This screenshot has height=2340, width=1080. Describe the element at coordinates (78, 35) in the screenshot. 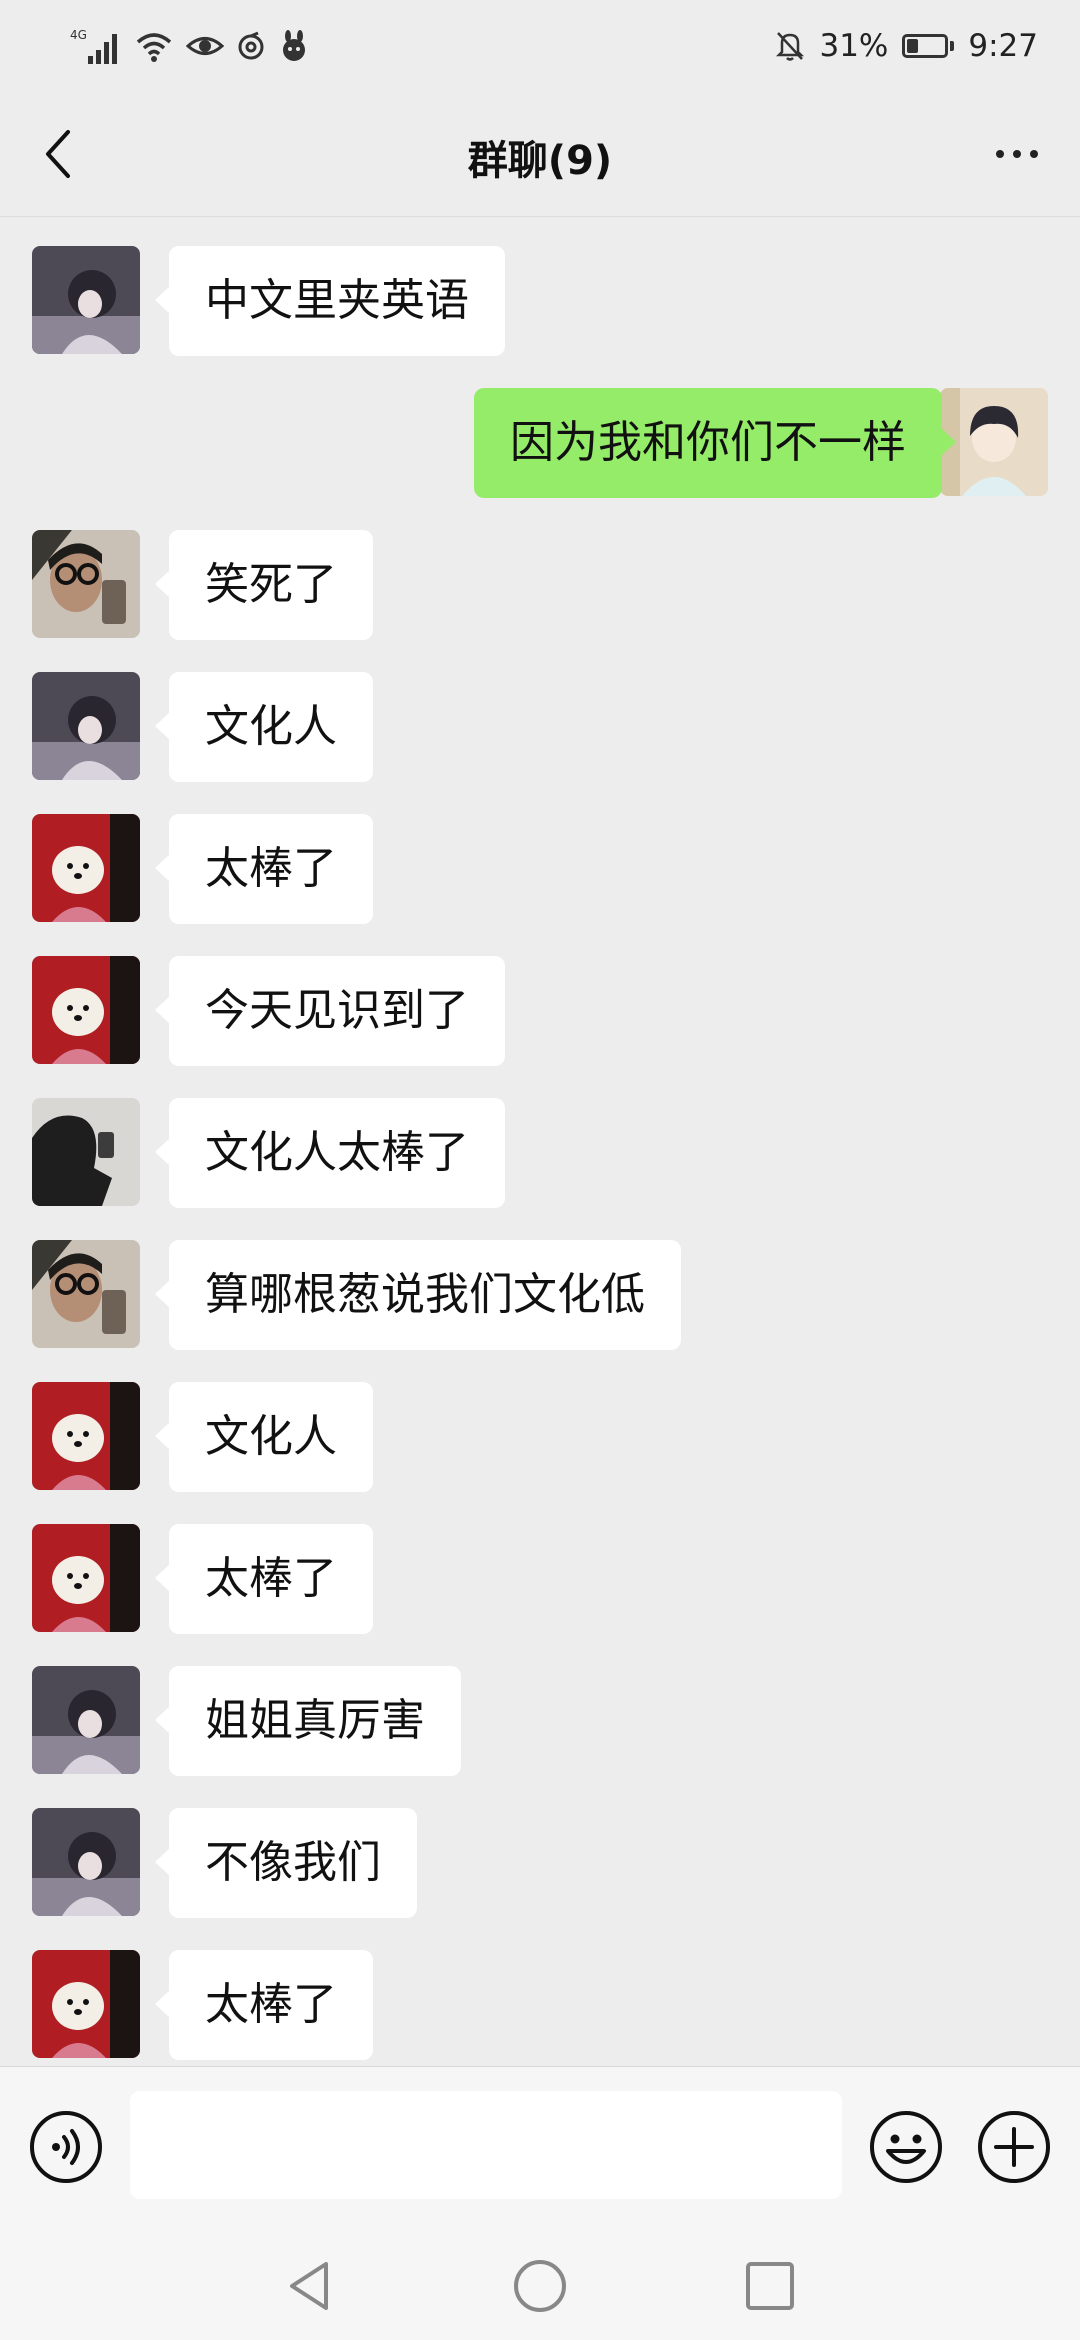

I see `network-type-label: 4G` at that location.